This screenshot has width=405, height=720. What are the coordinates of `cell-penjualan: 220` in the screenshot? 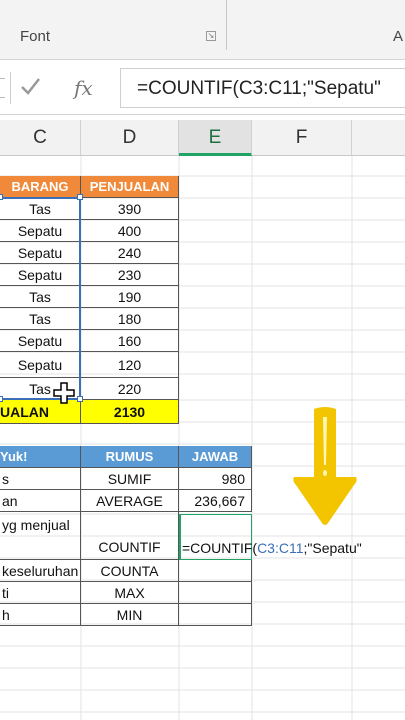 It's located at (130, 389).